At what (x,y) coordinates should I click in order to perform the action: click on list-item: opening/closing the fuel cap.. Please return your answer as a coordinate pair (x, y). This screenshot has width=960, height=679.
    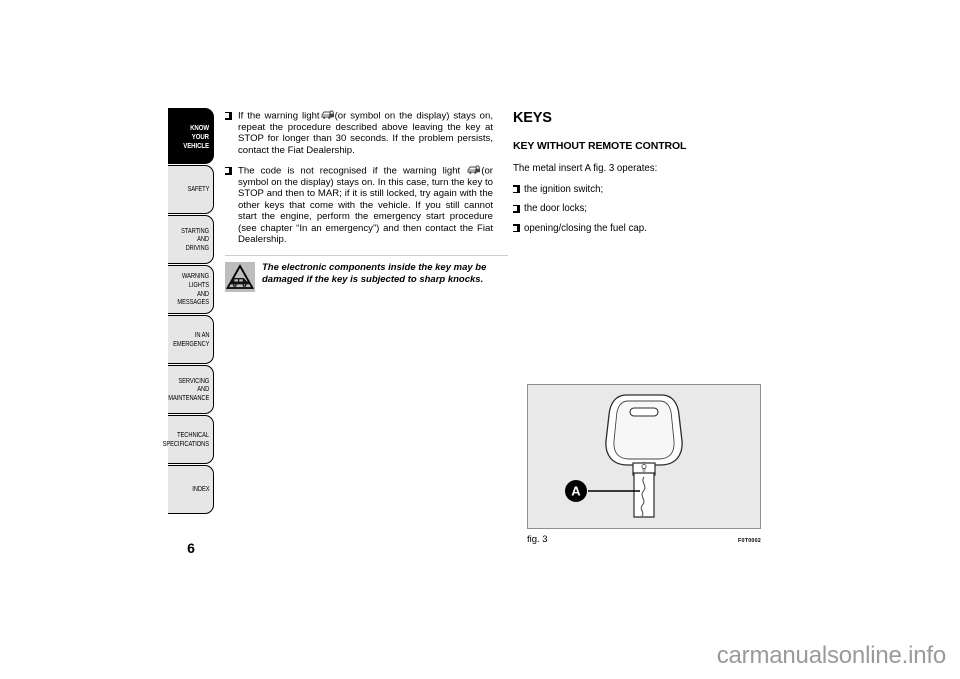
    Looking at the image, I should click on (648, 229).